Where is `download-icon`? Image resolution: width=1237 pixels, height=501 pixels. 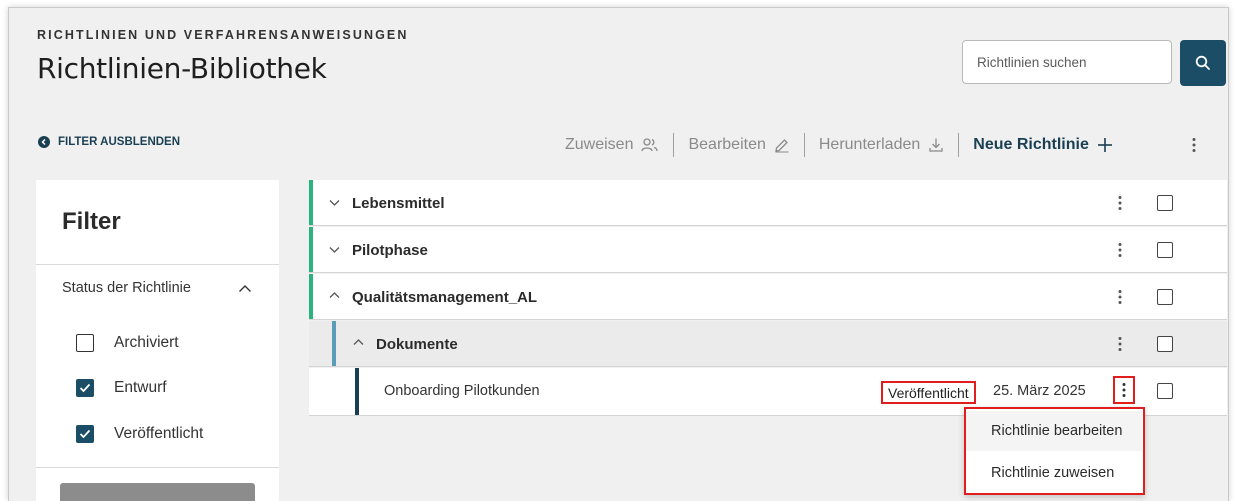
download-icon is located at coordinates (936, 145).